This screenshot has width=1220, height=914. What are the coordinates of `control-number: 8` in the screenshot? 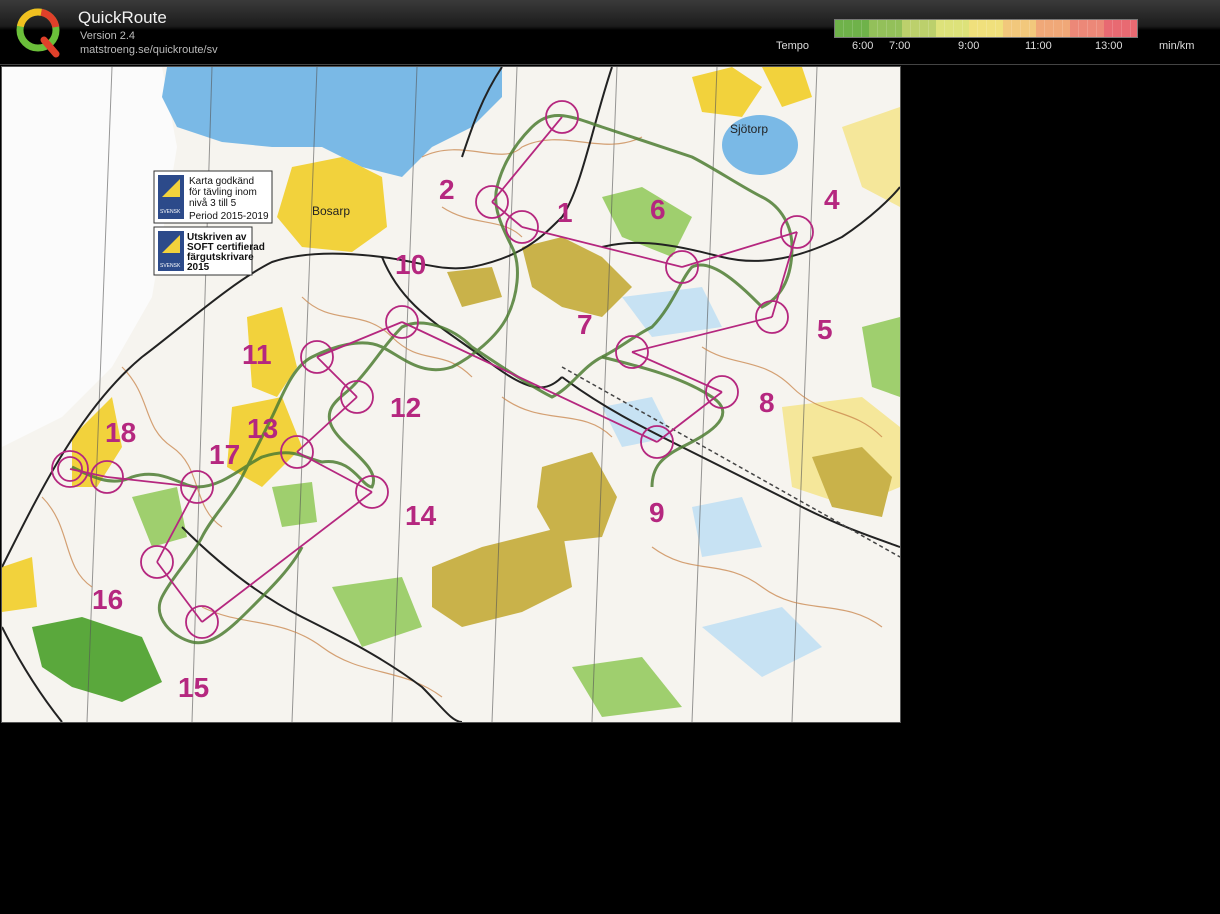 It's located at (767, 402).